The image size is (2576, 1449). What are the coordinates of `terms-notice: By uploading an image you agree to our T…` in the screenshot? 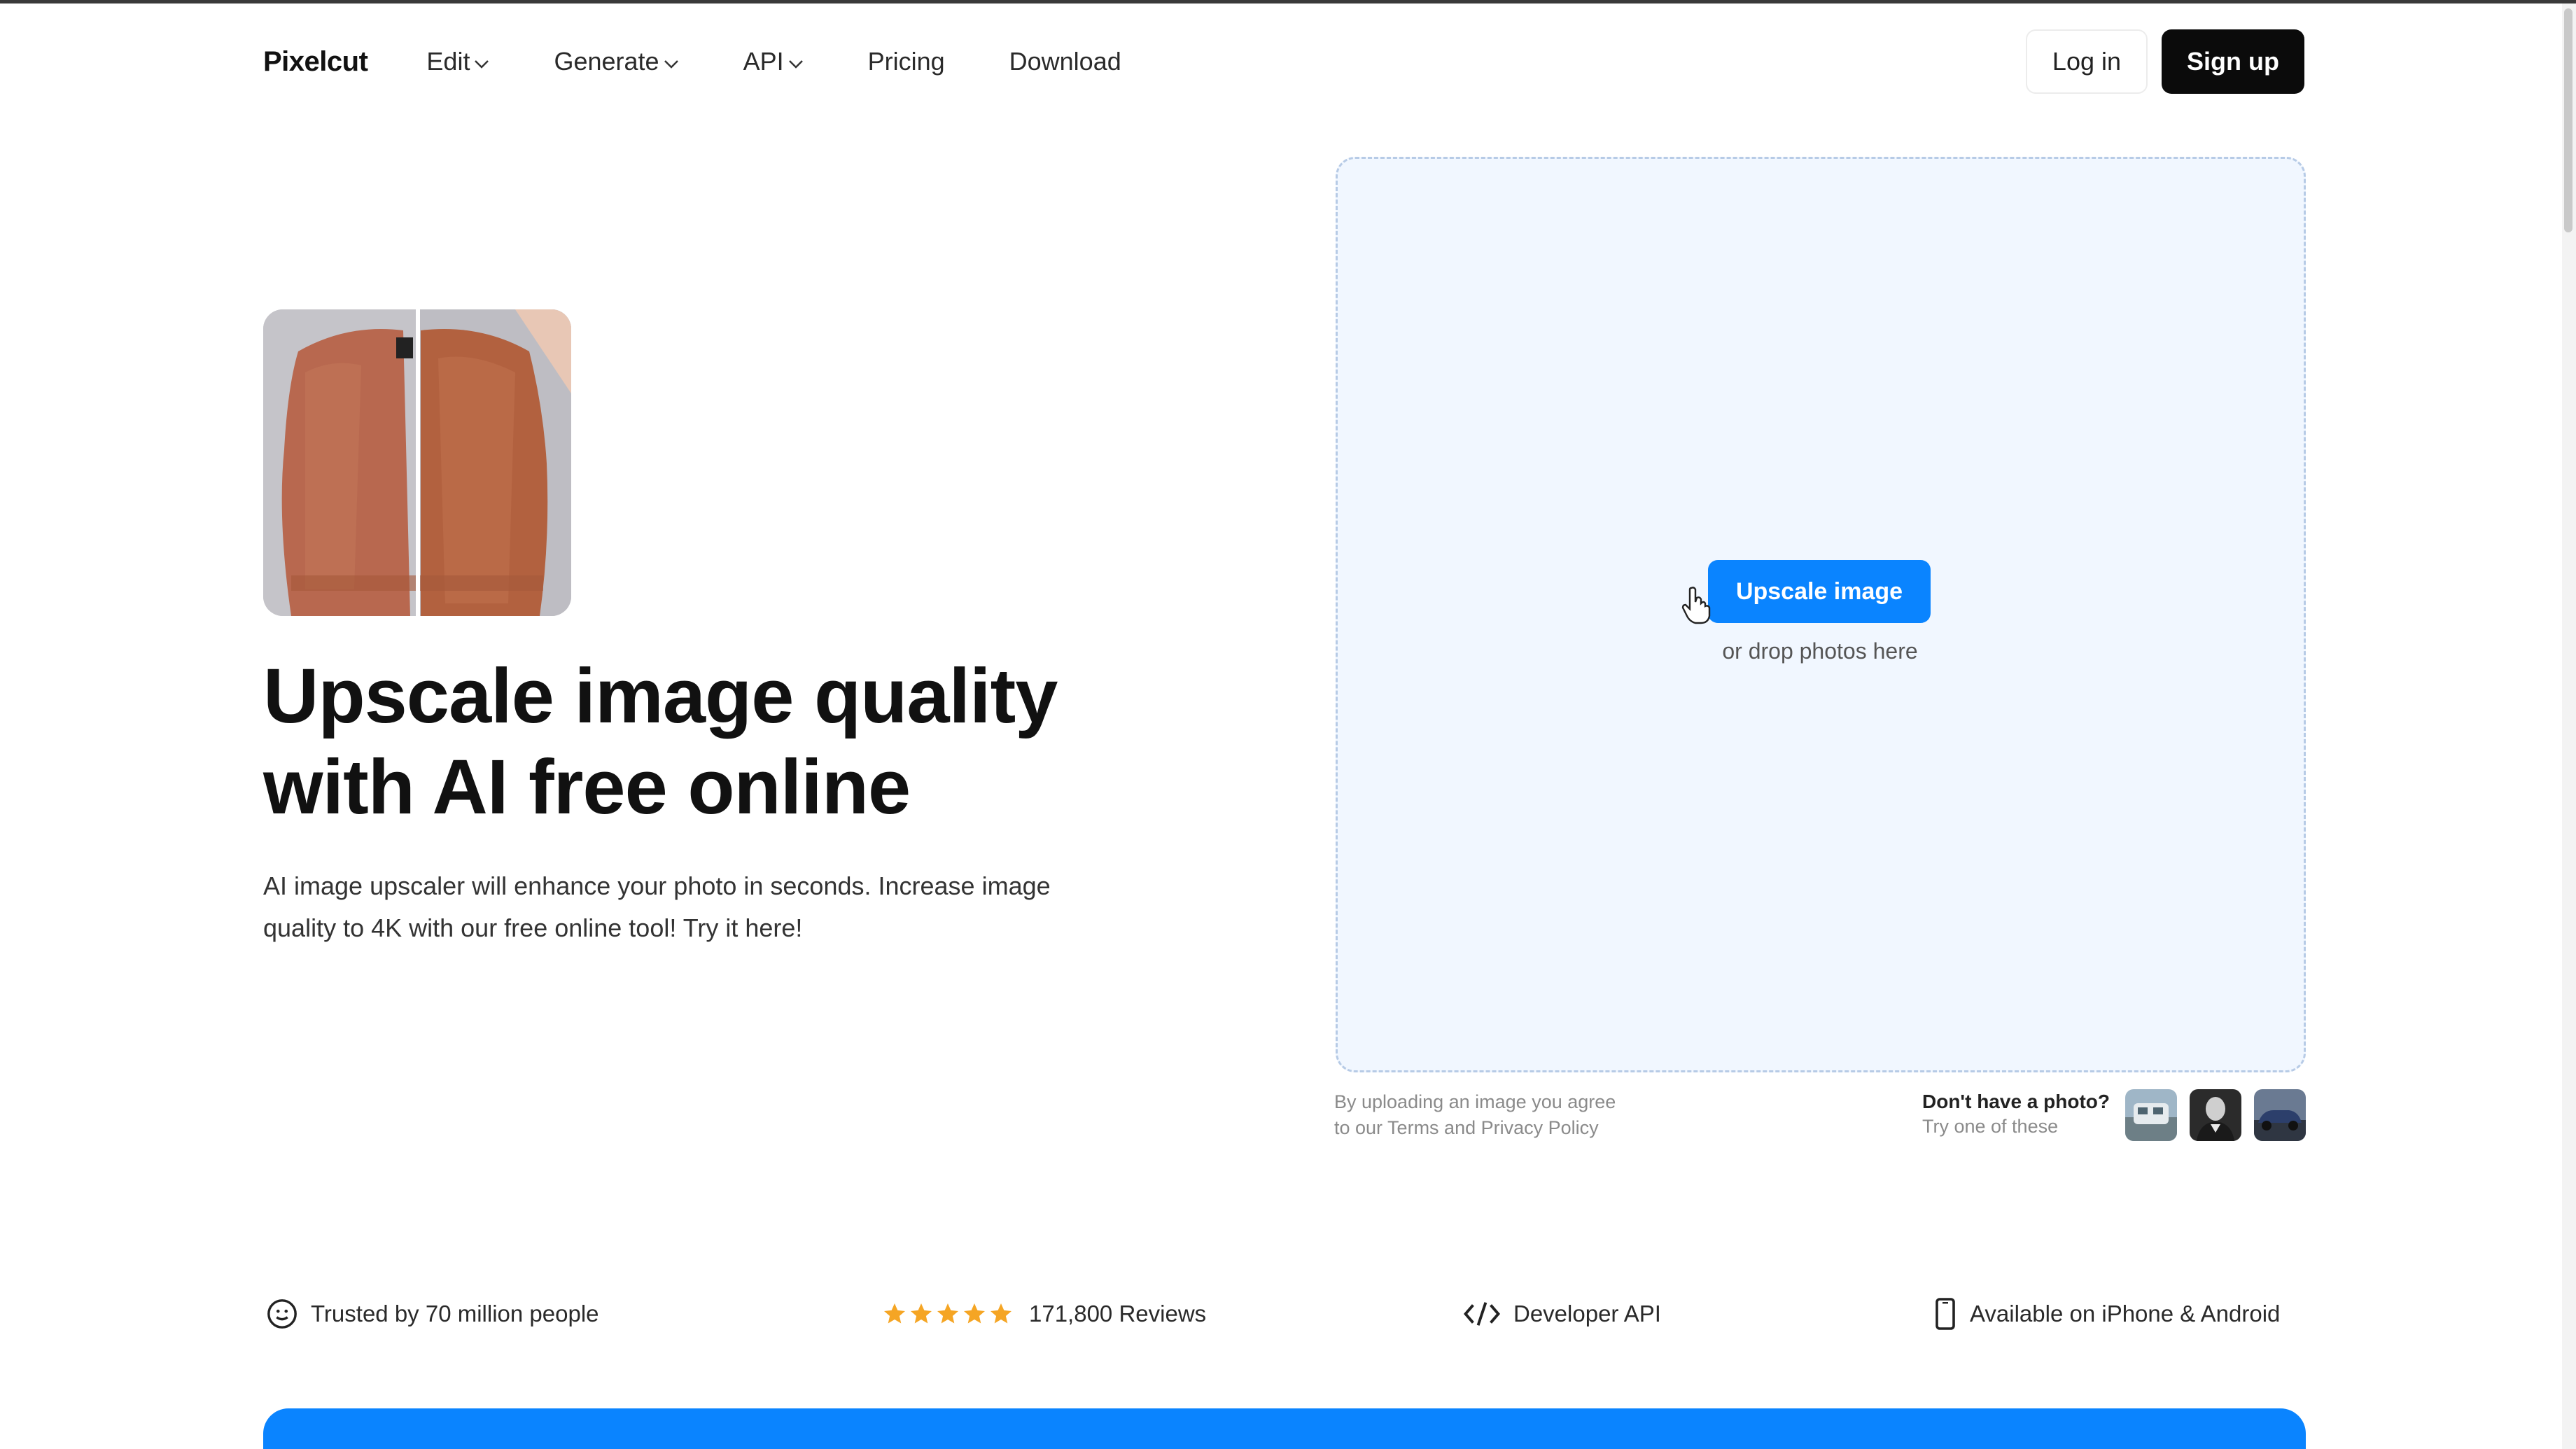 It's located at (1516, 1115).